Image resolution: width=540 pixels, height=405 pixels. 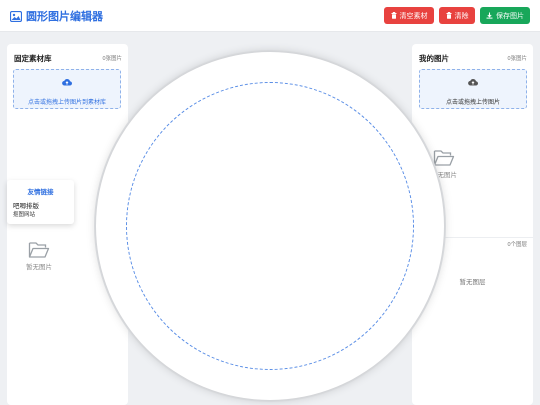 What do you see at coordinates (270, 16) in the screenshot?
I see `top-header: 圆形图片编辑器 清空素材 清除 保存图片` at bounding box center [270, 16].